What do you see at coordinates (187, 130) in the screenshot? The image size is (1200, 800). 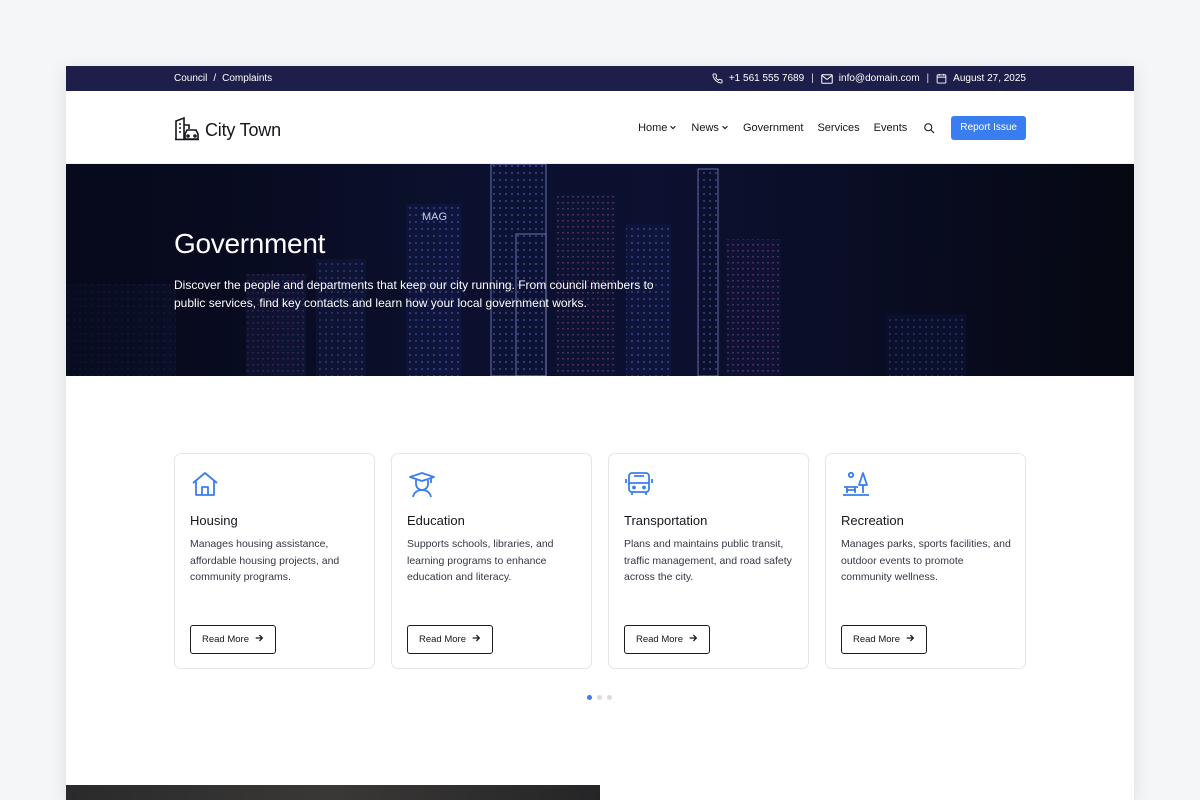 I see `building-car-icon` at bounding box center [187, 130].